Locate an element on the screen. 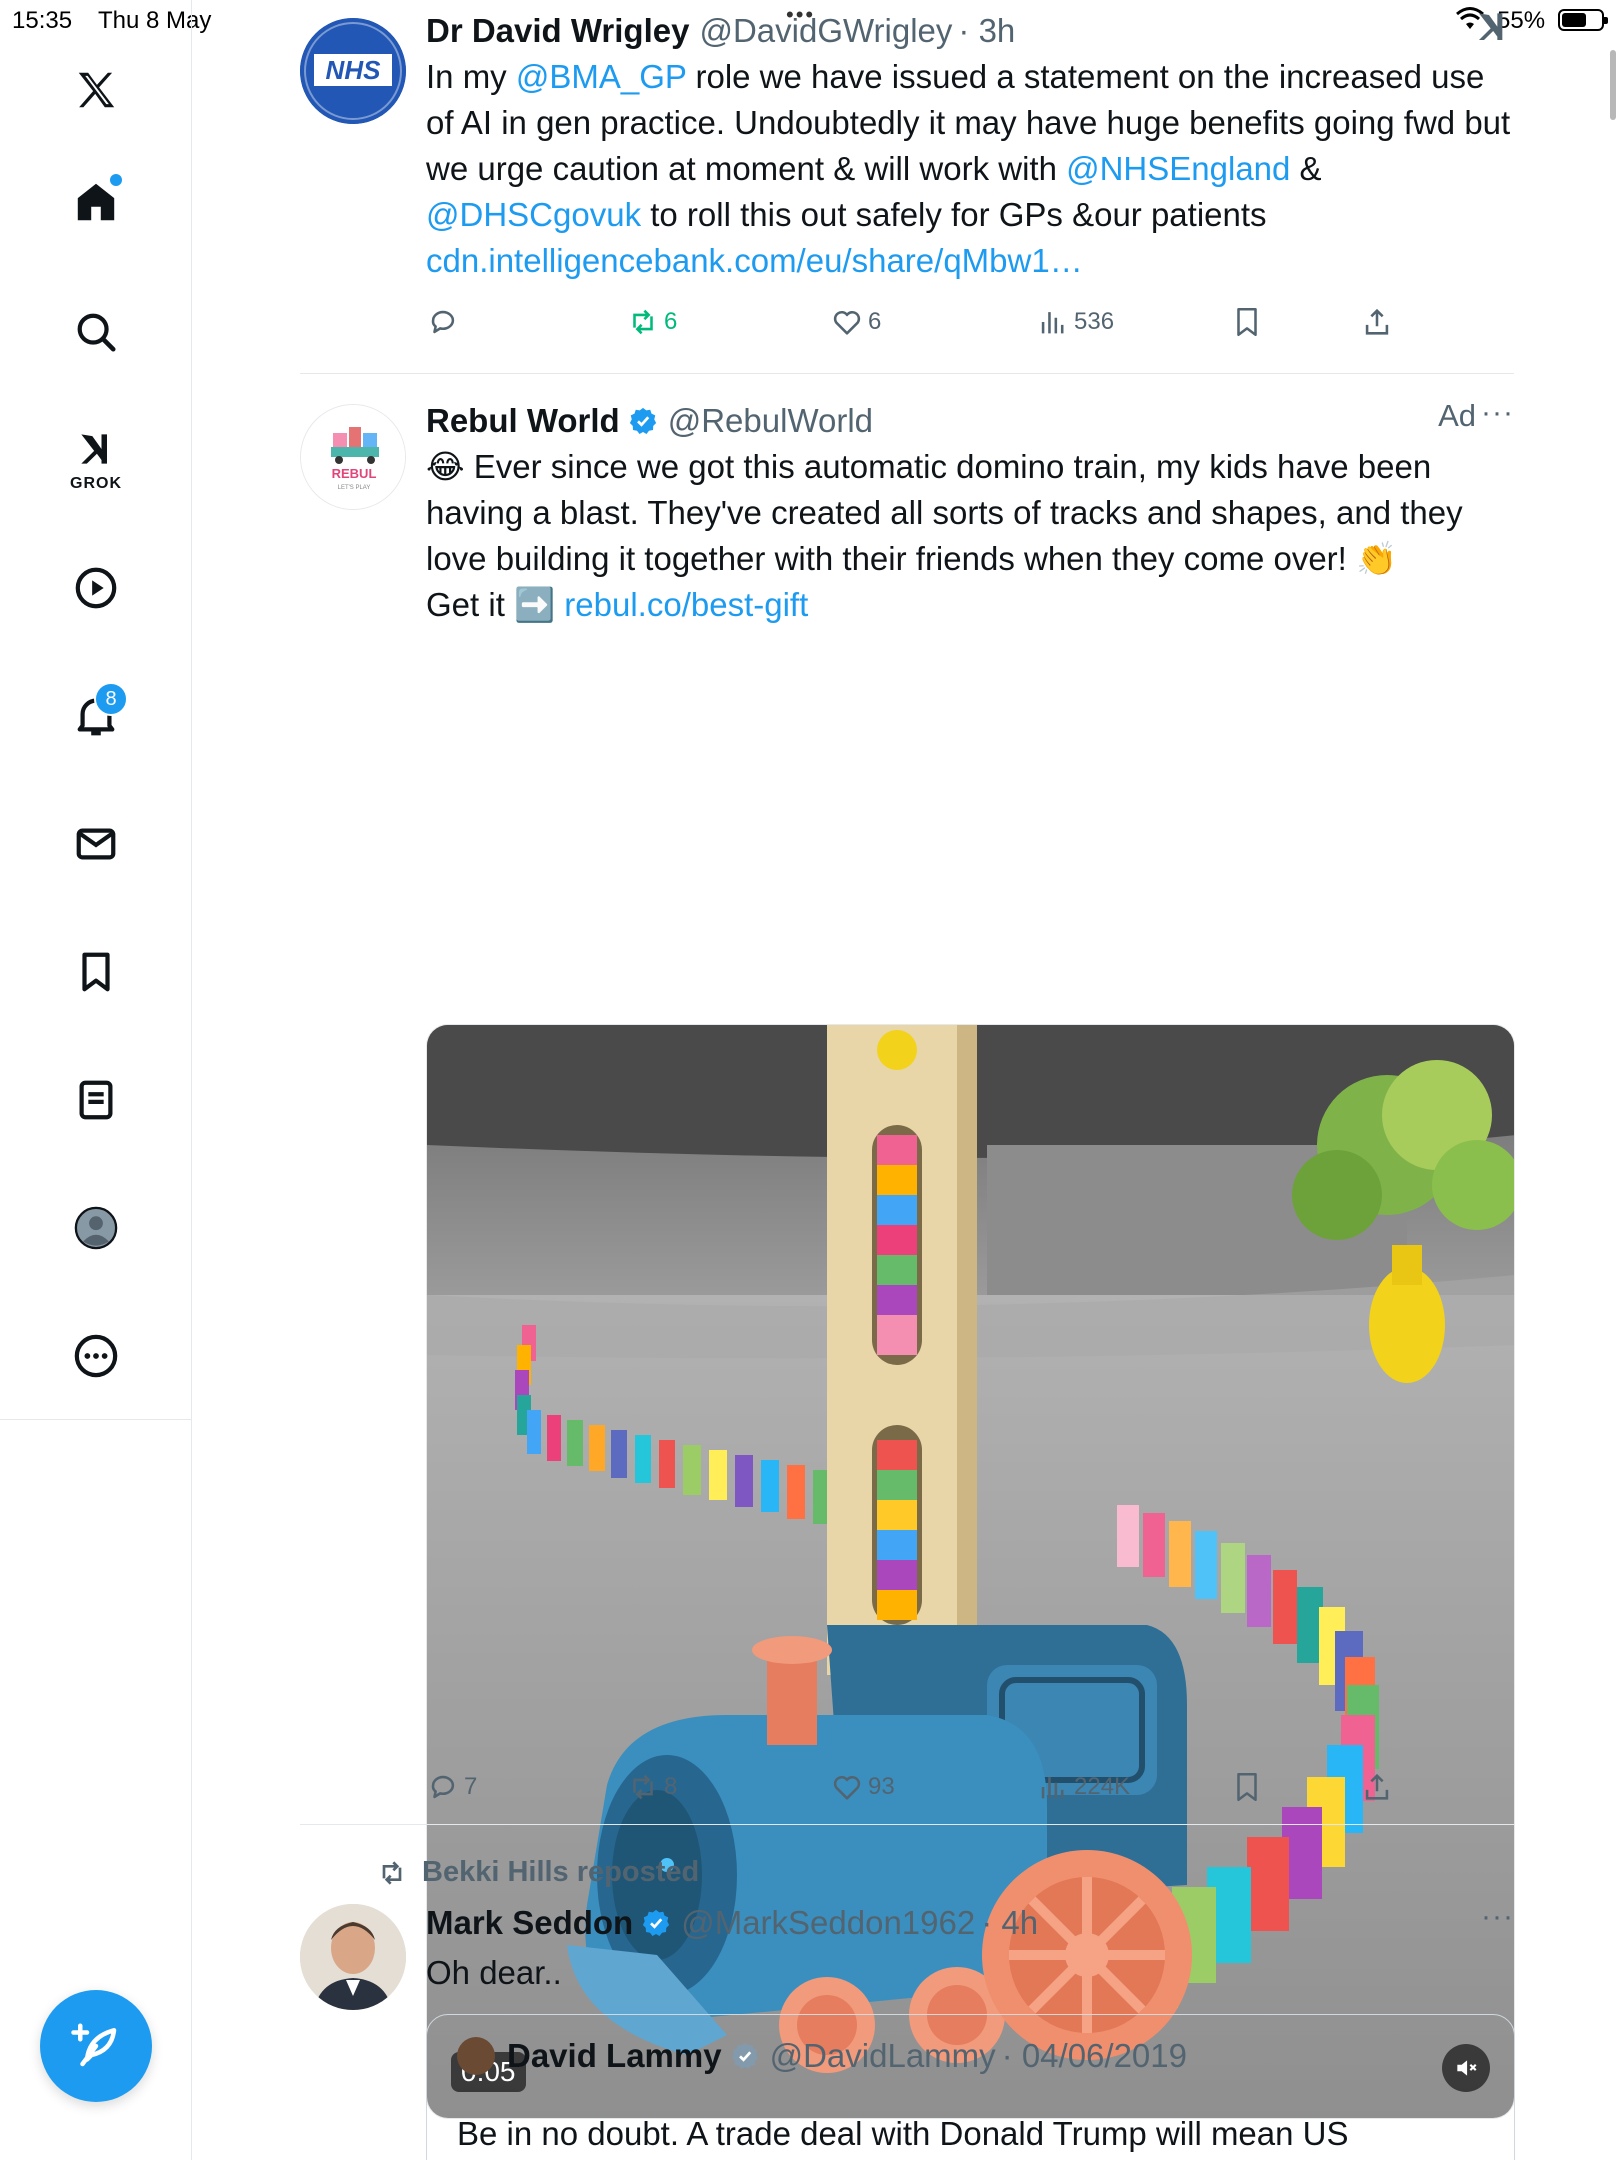 The image size is (1620, 2160). reply-count: 7 is located at coordinates (471, 1786).